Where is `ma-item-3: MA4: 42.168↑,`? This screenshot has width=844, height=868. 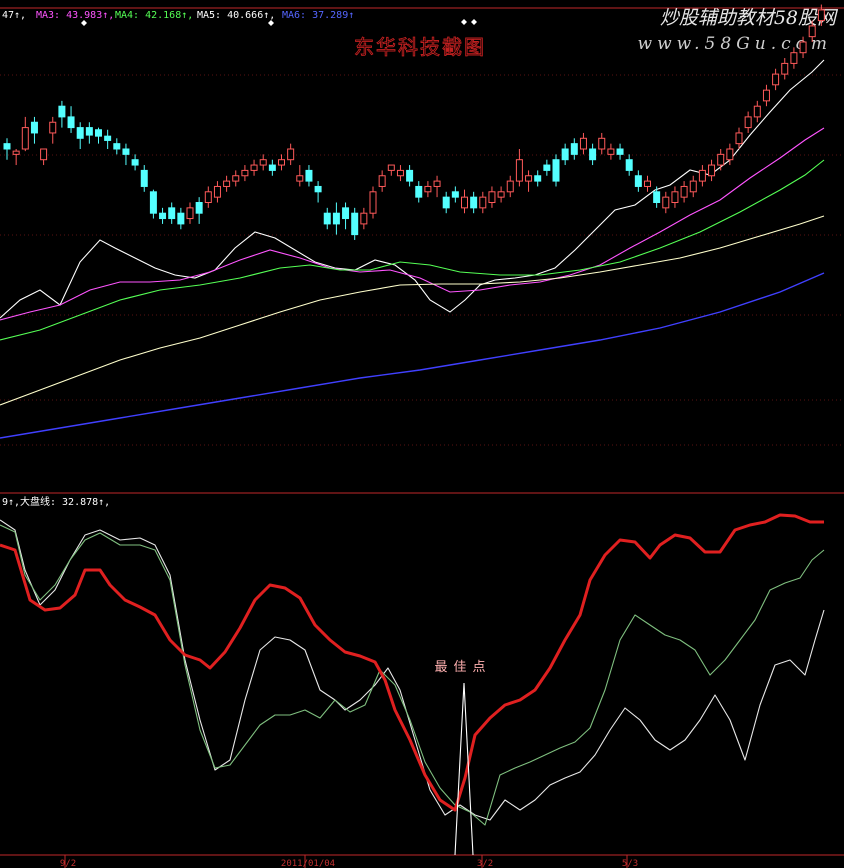
ma-item-3: MA4: 42.168↑, is located at coordinates (154, 15).